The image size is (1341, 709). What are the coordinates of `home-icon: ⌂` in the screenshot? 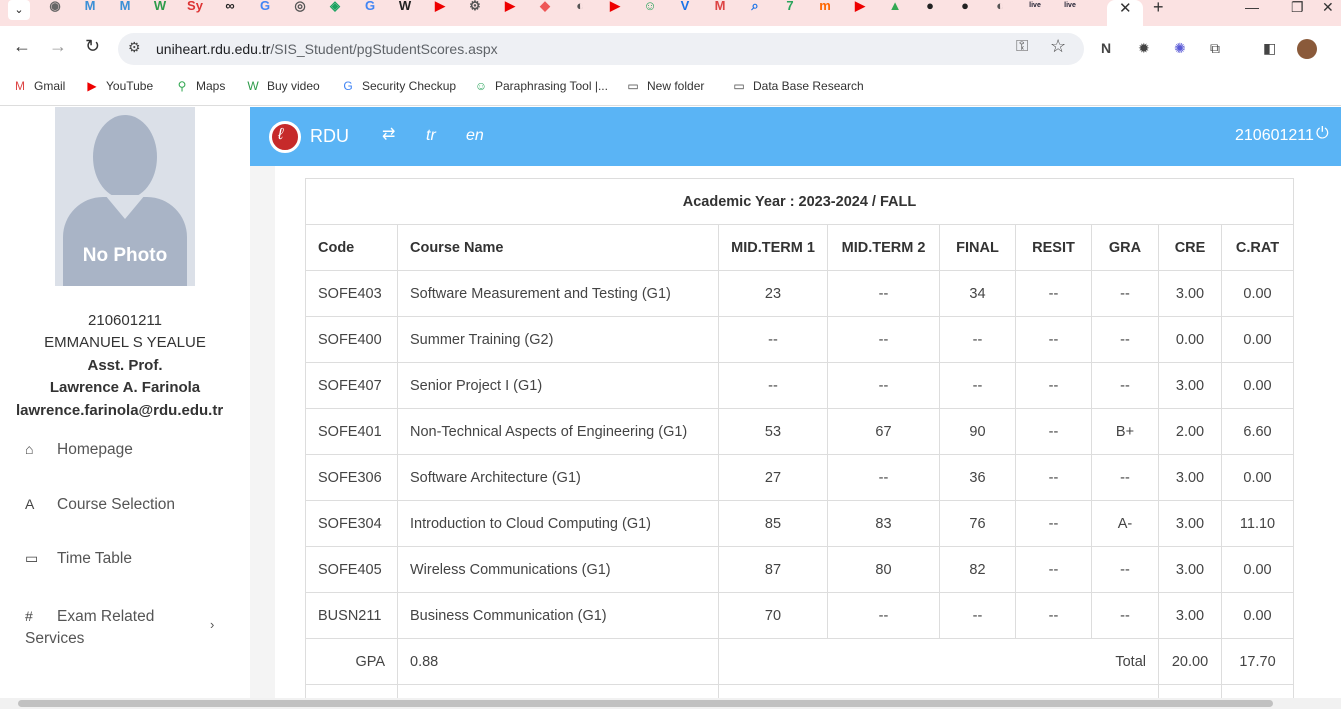 It's located at (29, 449).